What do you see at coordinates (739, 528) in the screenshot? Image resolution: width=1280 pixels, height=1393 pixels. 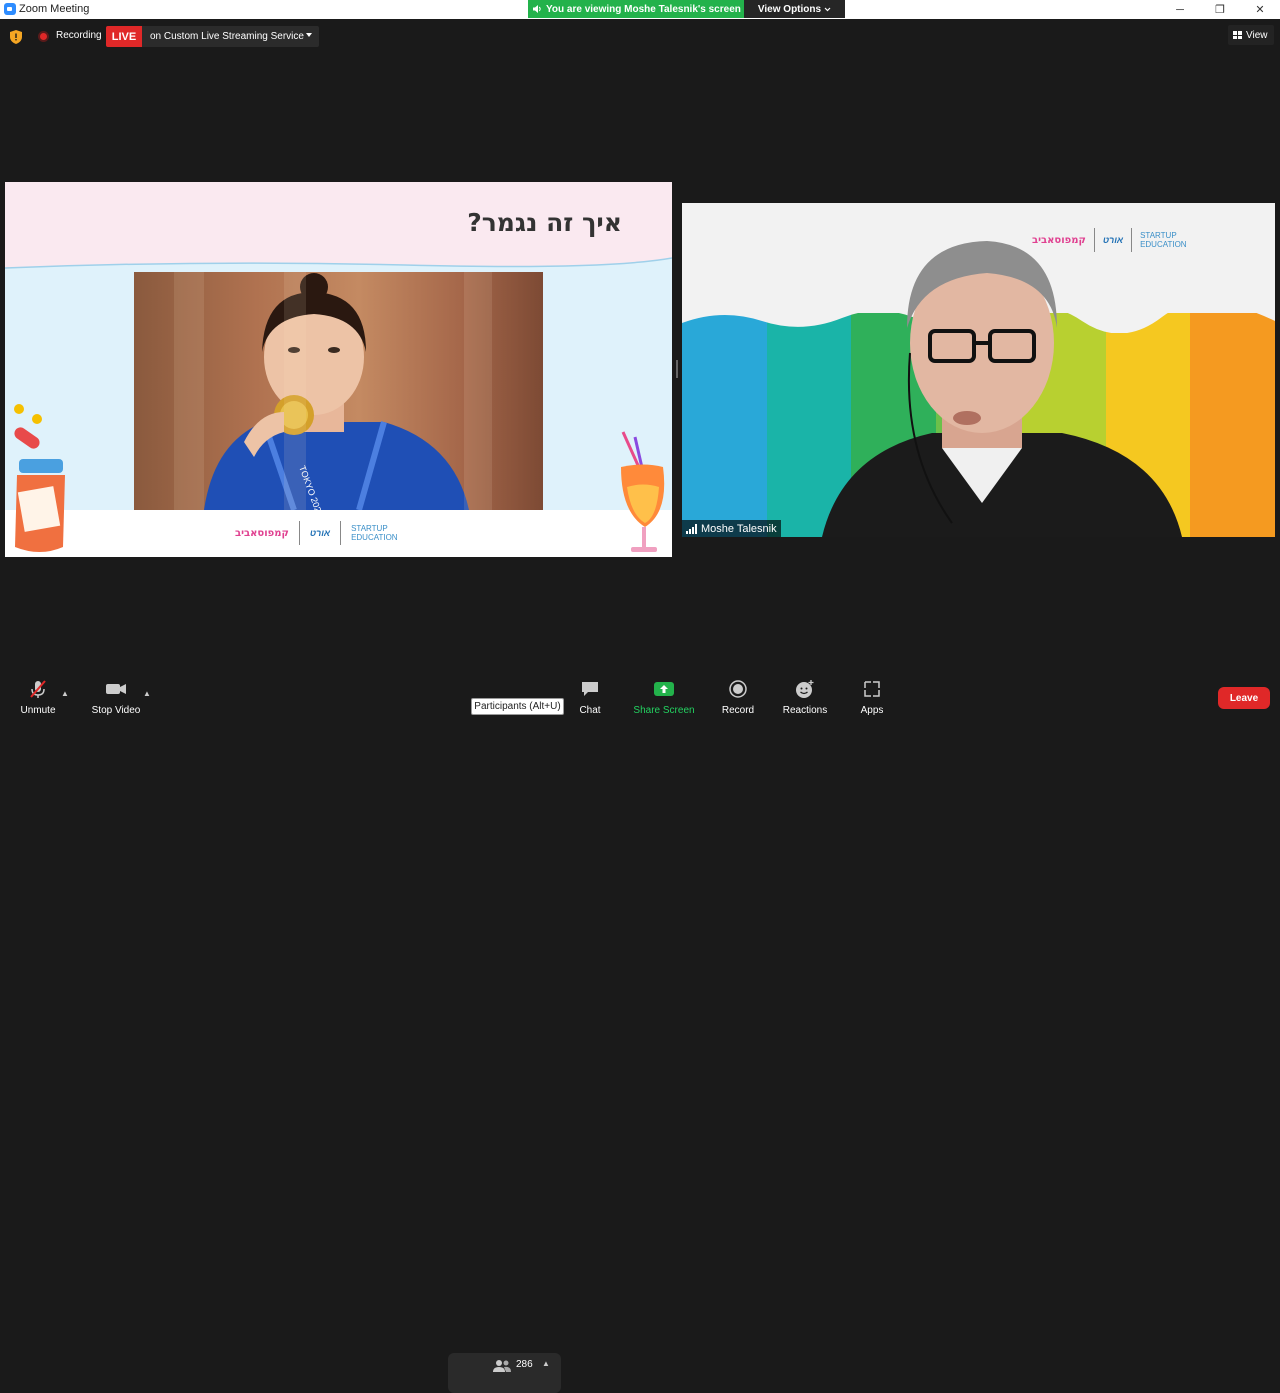 I see `participant-name: Moshe Talesnik` at bounding box center [739, 528].